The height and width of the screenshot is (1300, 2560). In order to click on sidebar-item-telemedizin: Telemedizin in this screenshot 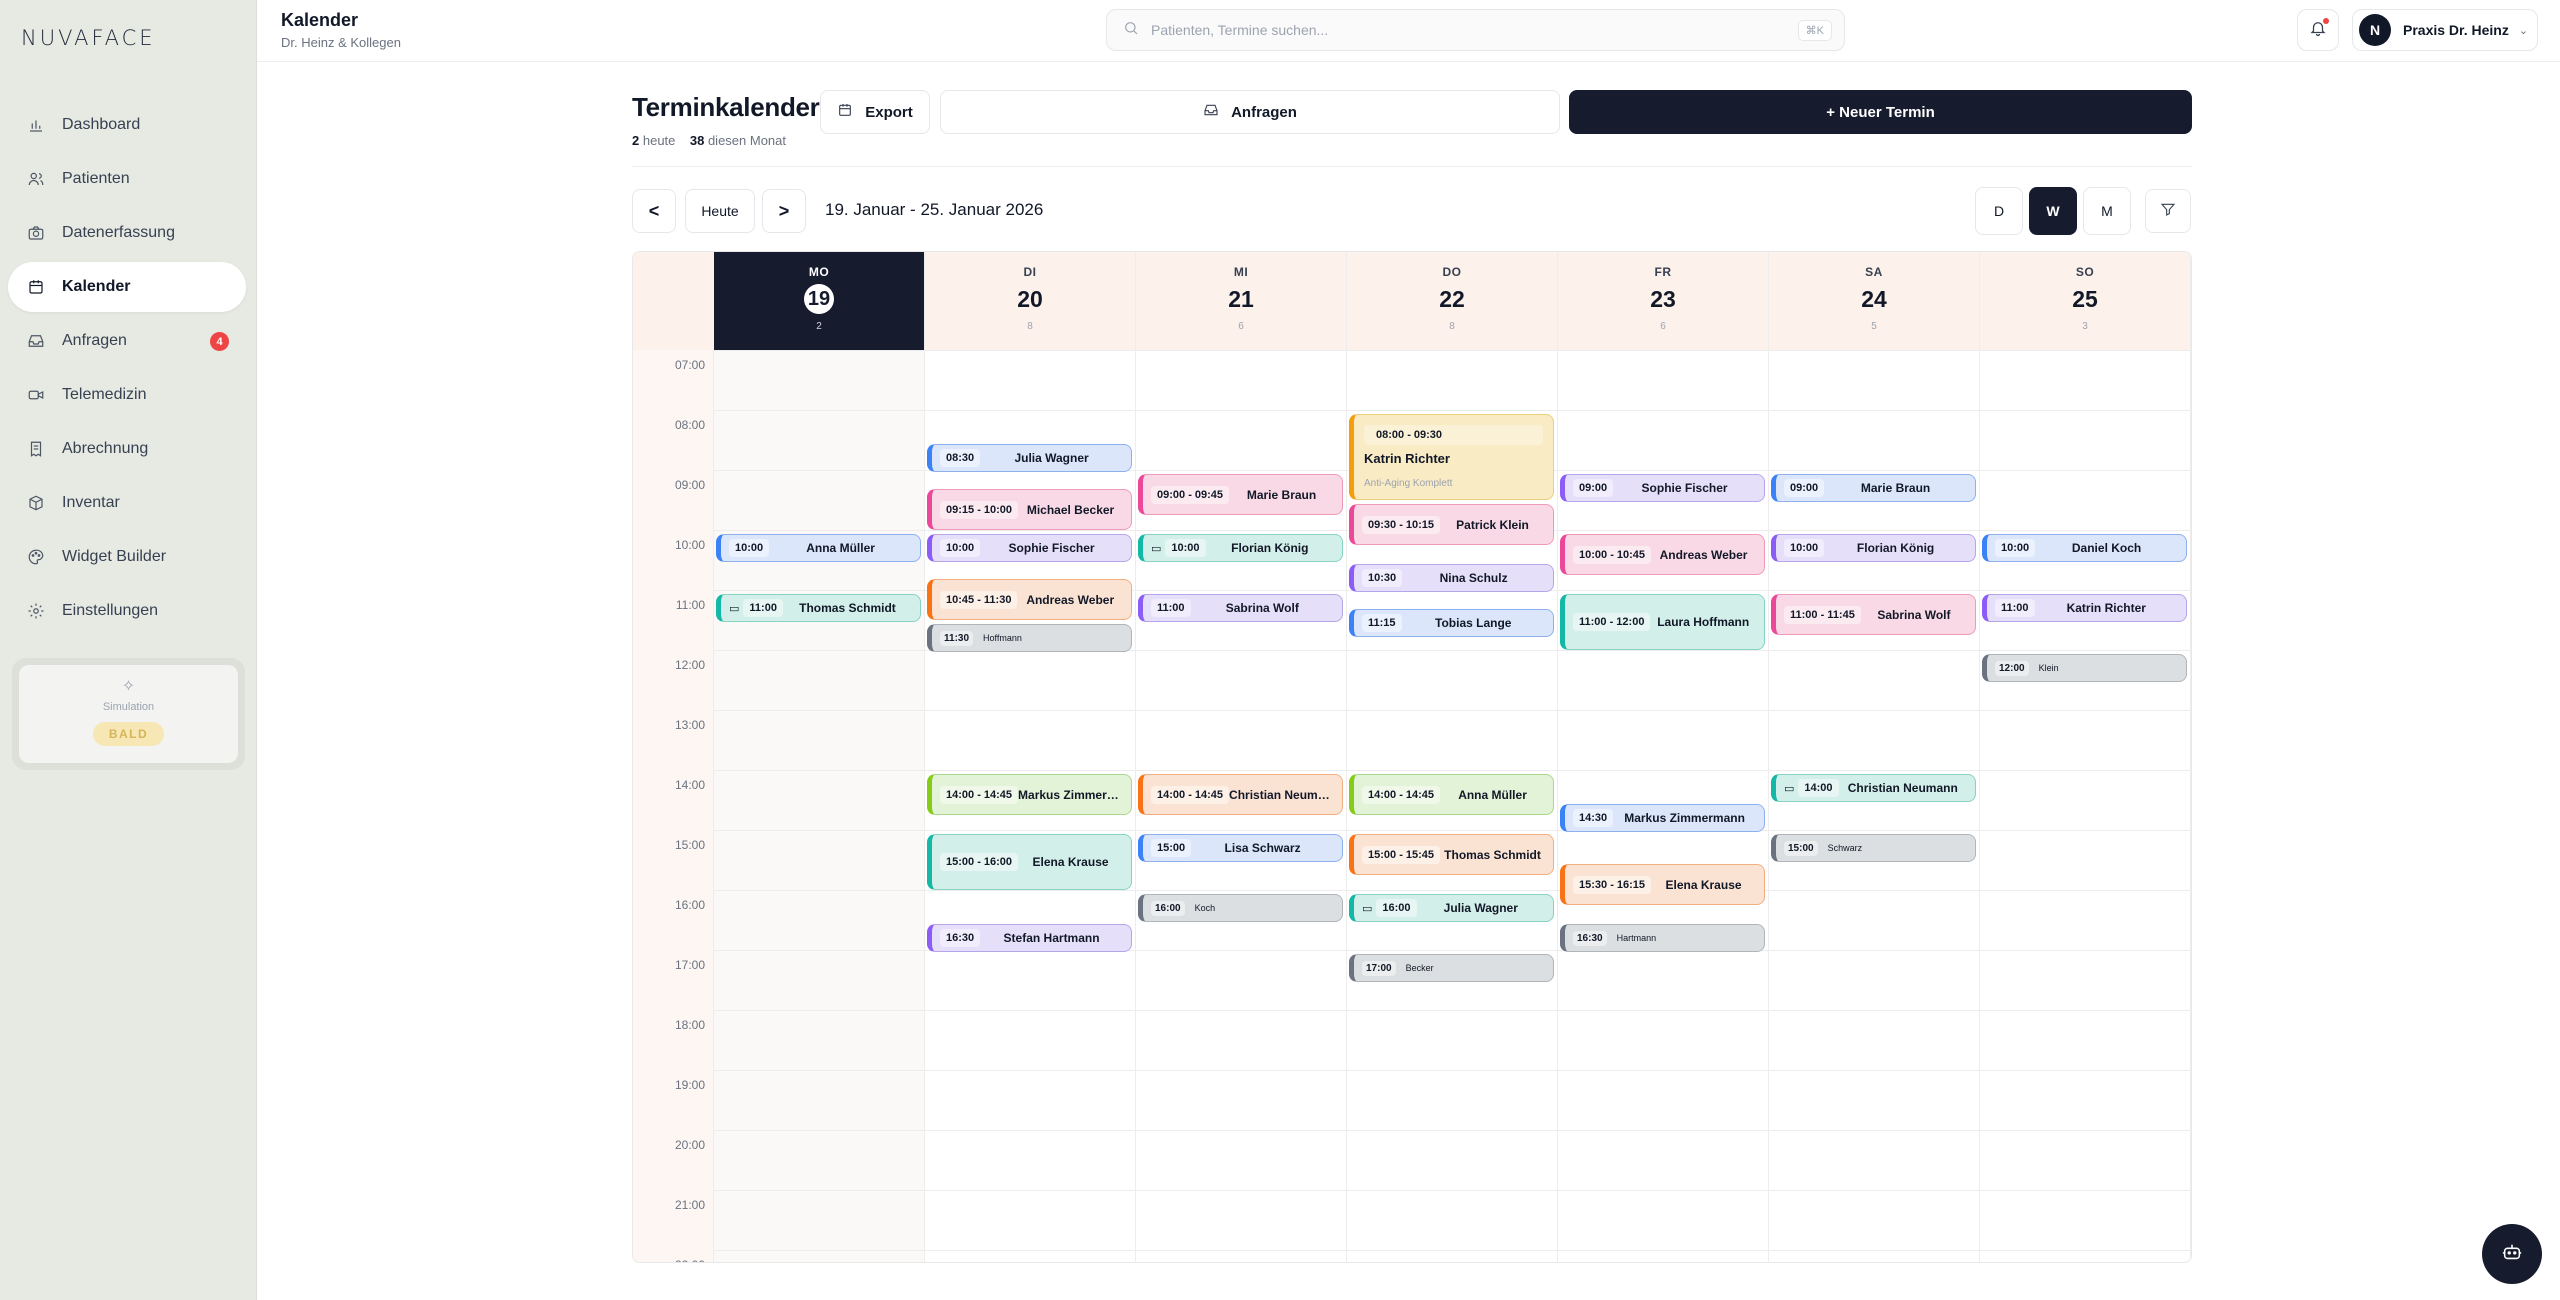, I will do `click(127, 395)`.